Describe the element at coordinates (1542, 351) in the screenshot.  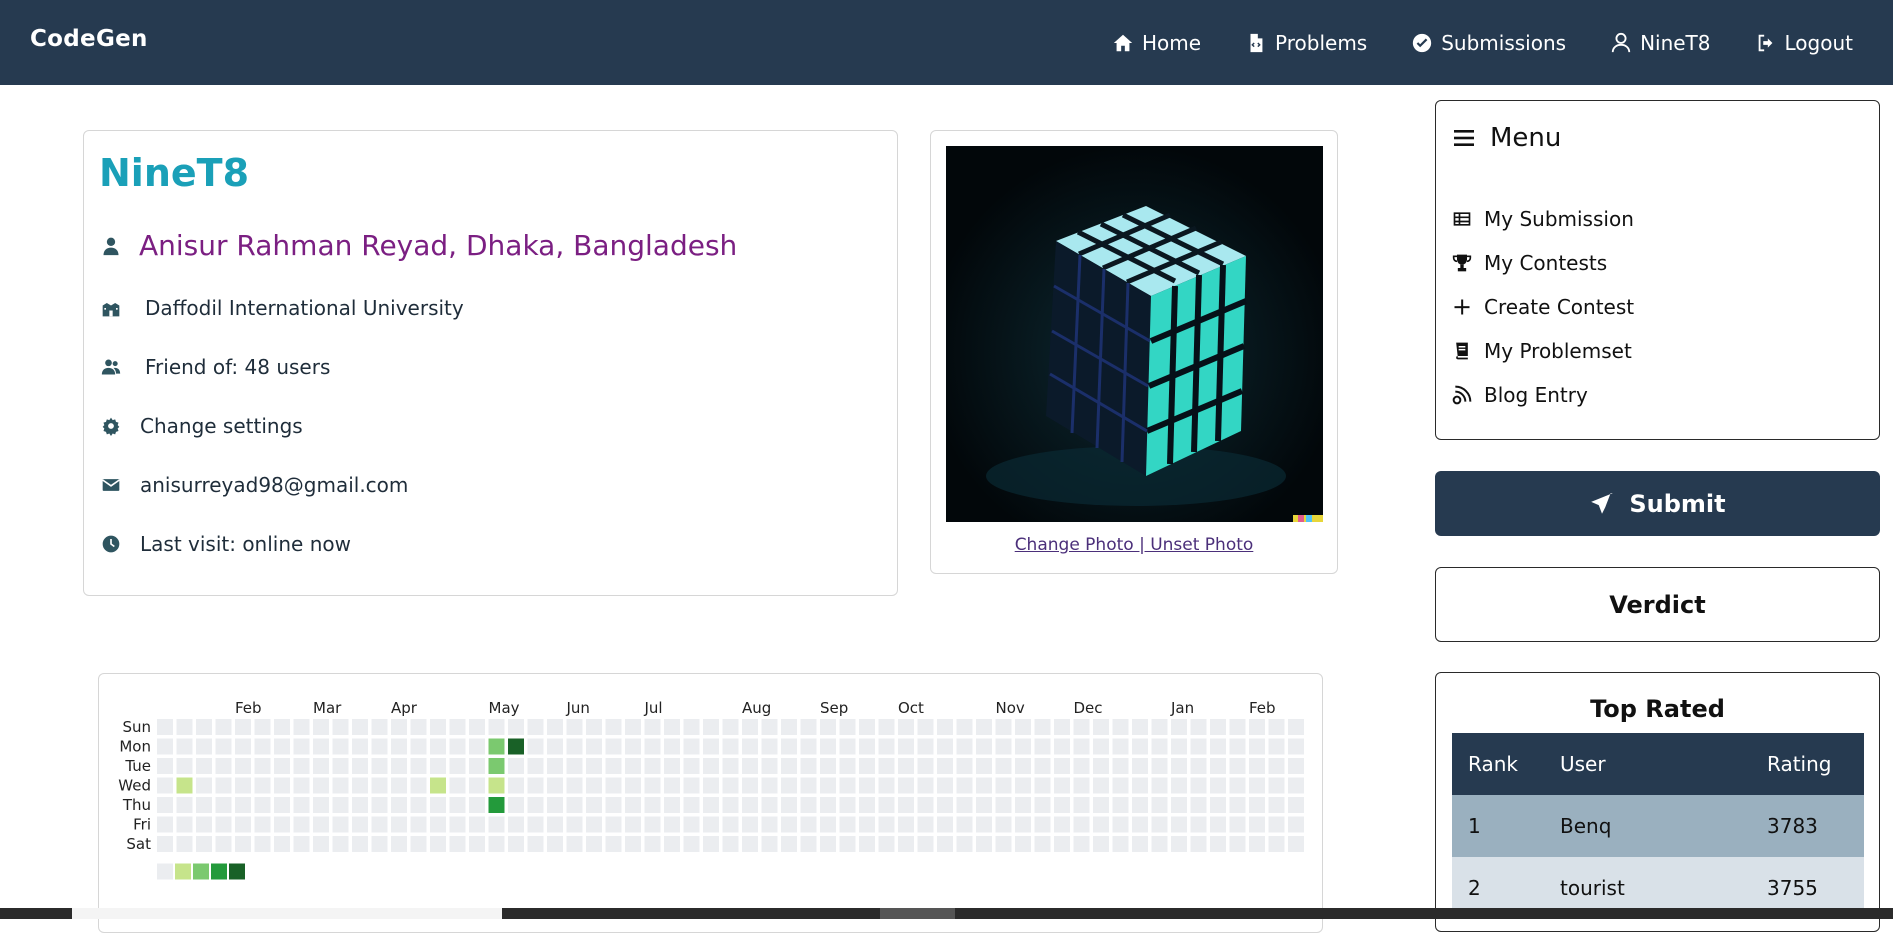
I see `menu-item-my-problemset: My Problemset` at that location.